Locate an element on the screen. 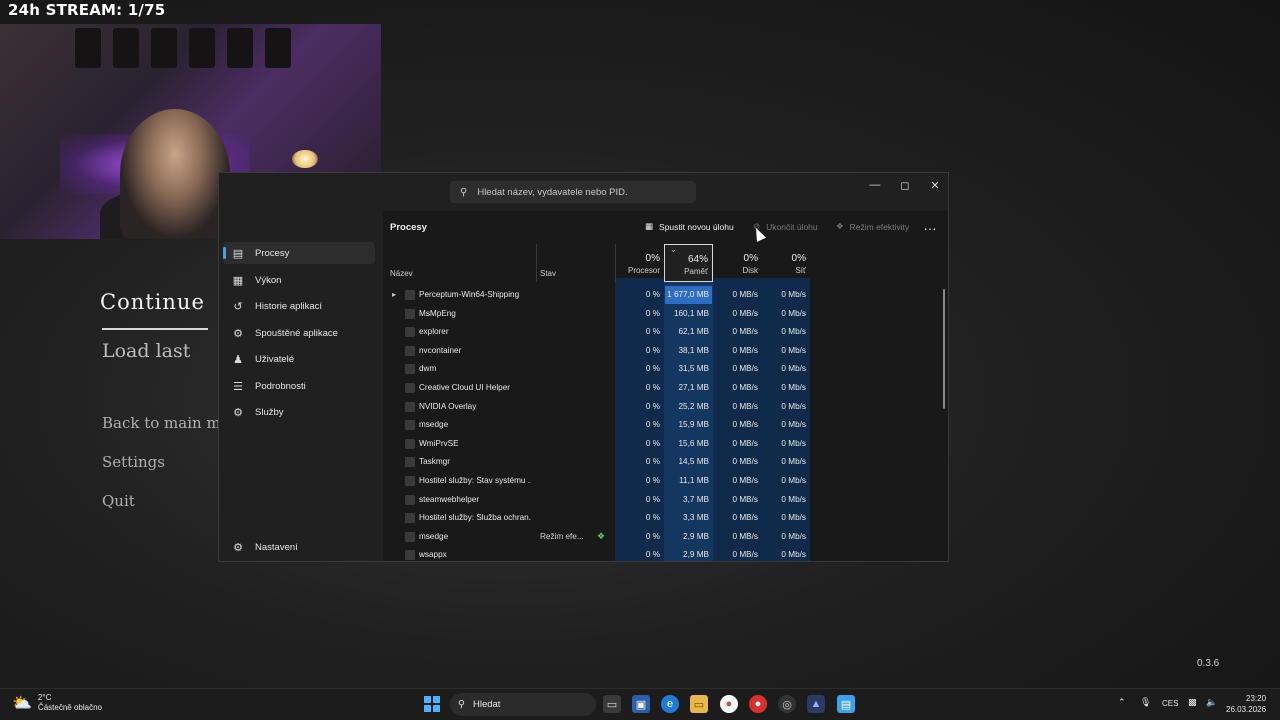 This screenshot has width=1280, height=720. process-name: NVIDIA Overlay is located at coordinates (448, 406).